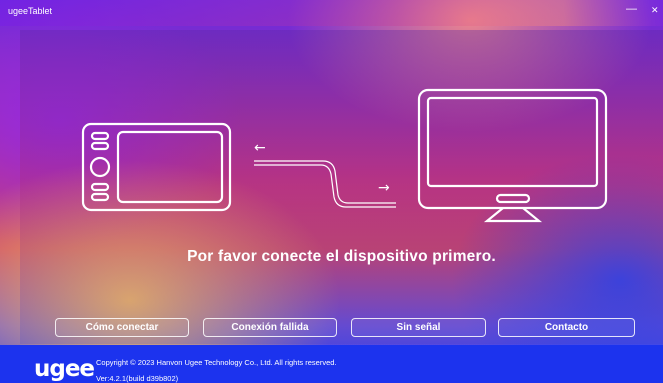 This screenshot has height=383, width=663. What do you see at coordinates (418, 327) in the screenshot?
I see `no-signal-button: Sin señal` at bounding box center [418, 327].